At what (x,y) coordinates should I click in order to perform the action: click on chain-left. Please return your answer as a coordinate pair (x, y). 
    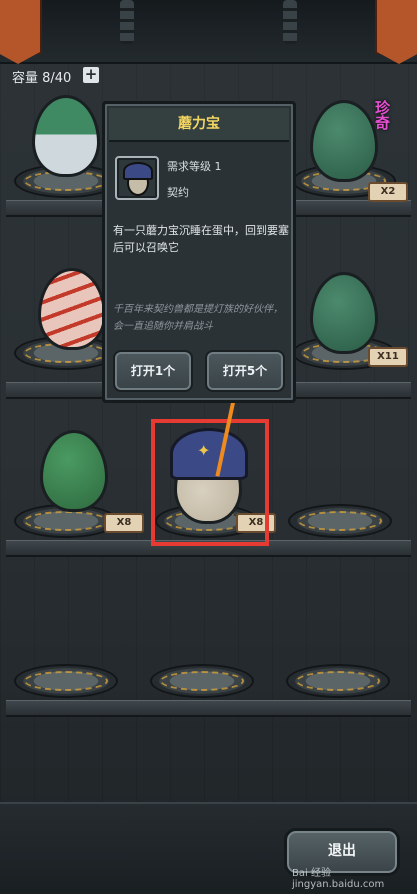
    Looking at the image, I should click on (127, 22).